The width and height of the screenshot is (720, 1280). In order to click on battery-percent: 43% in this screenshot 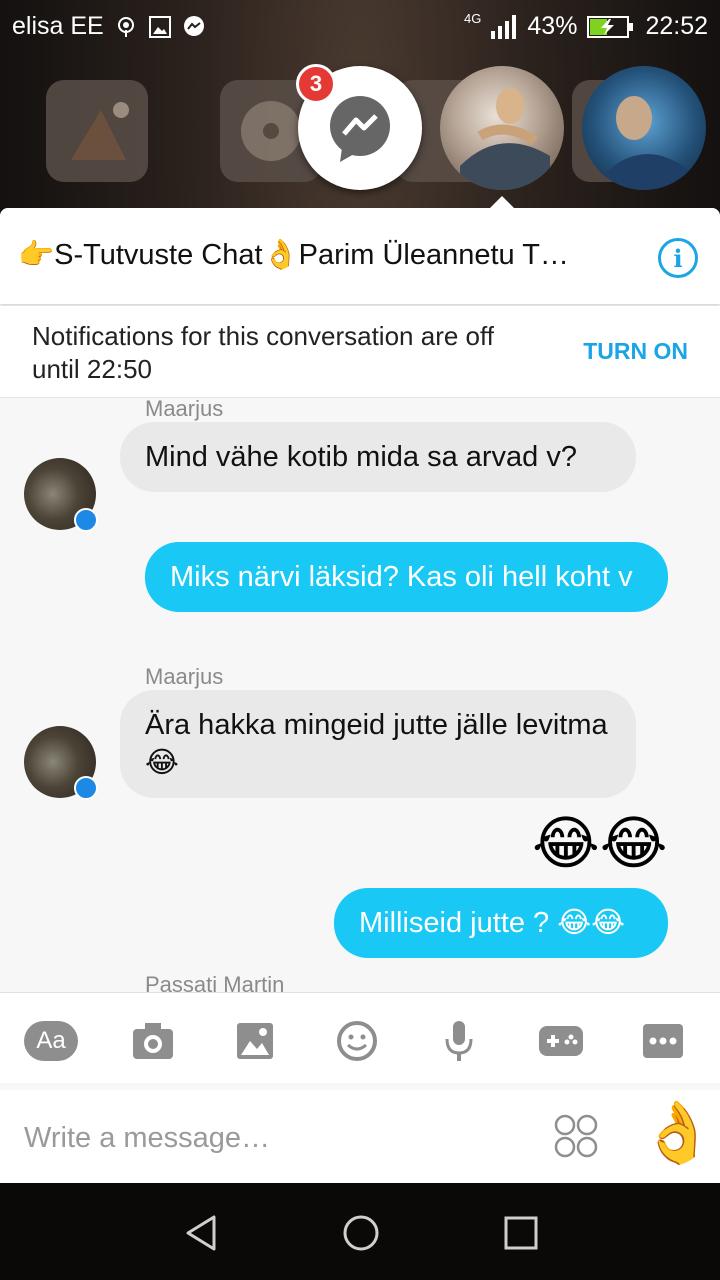, I will do `click(552, 26)`.